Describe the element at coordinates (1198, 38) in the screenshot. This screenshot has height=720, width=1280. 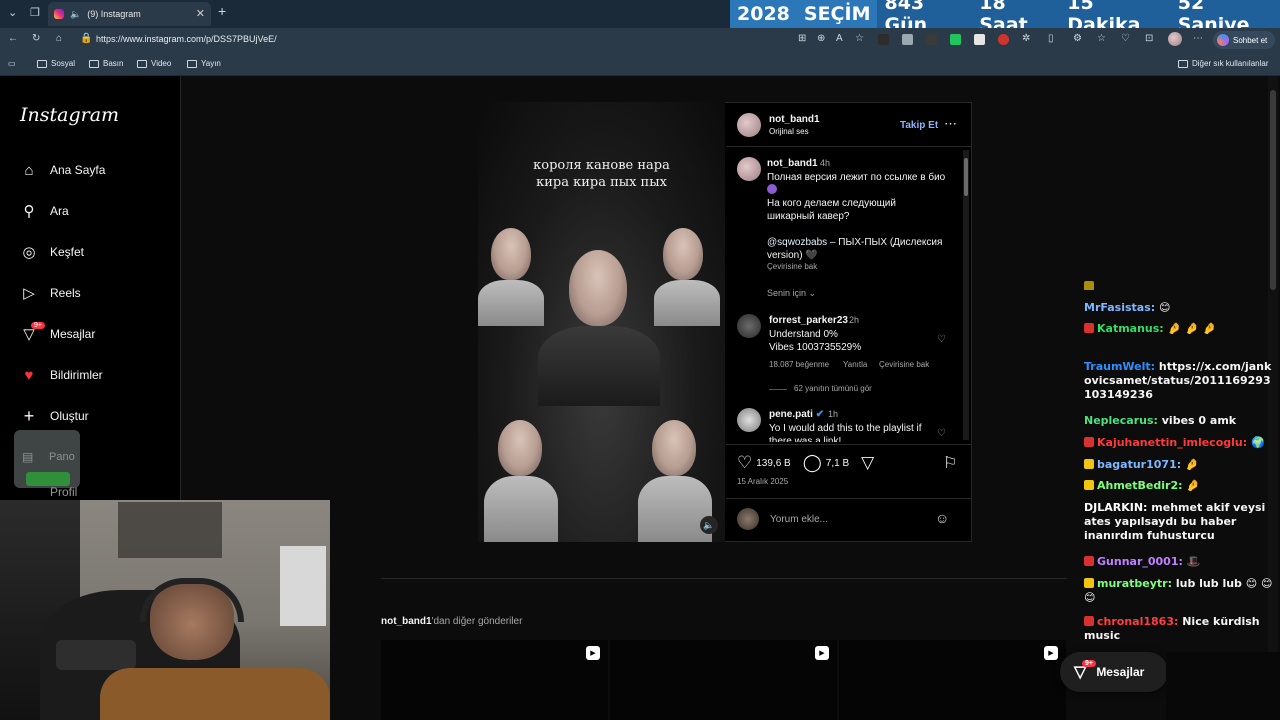
I see `more-menu-icon: ⋯` at that location.